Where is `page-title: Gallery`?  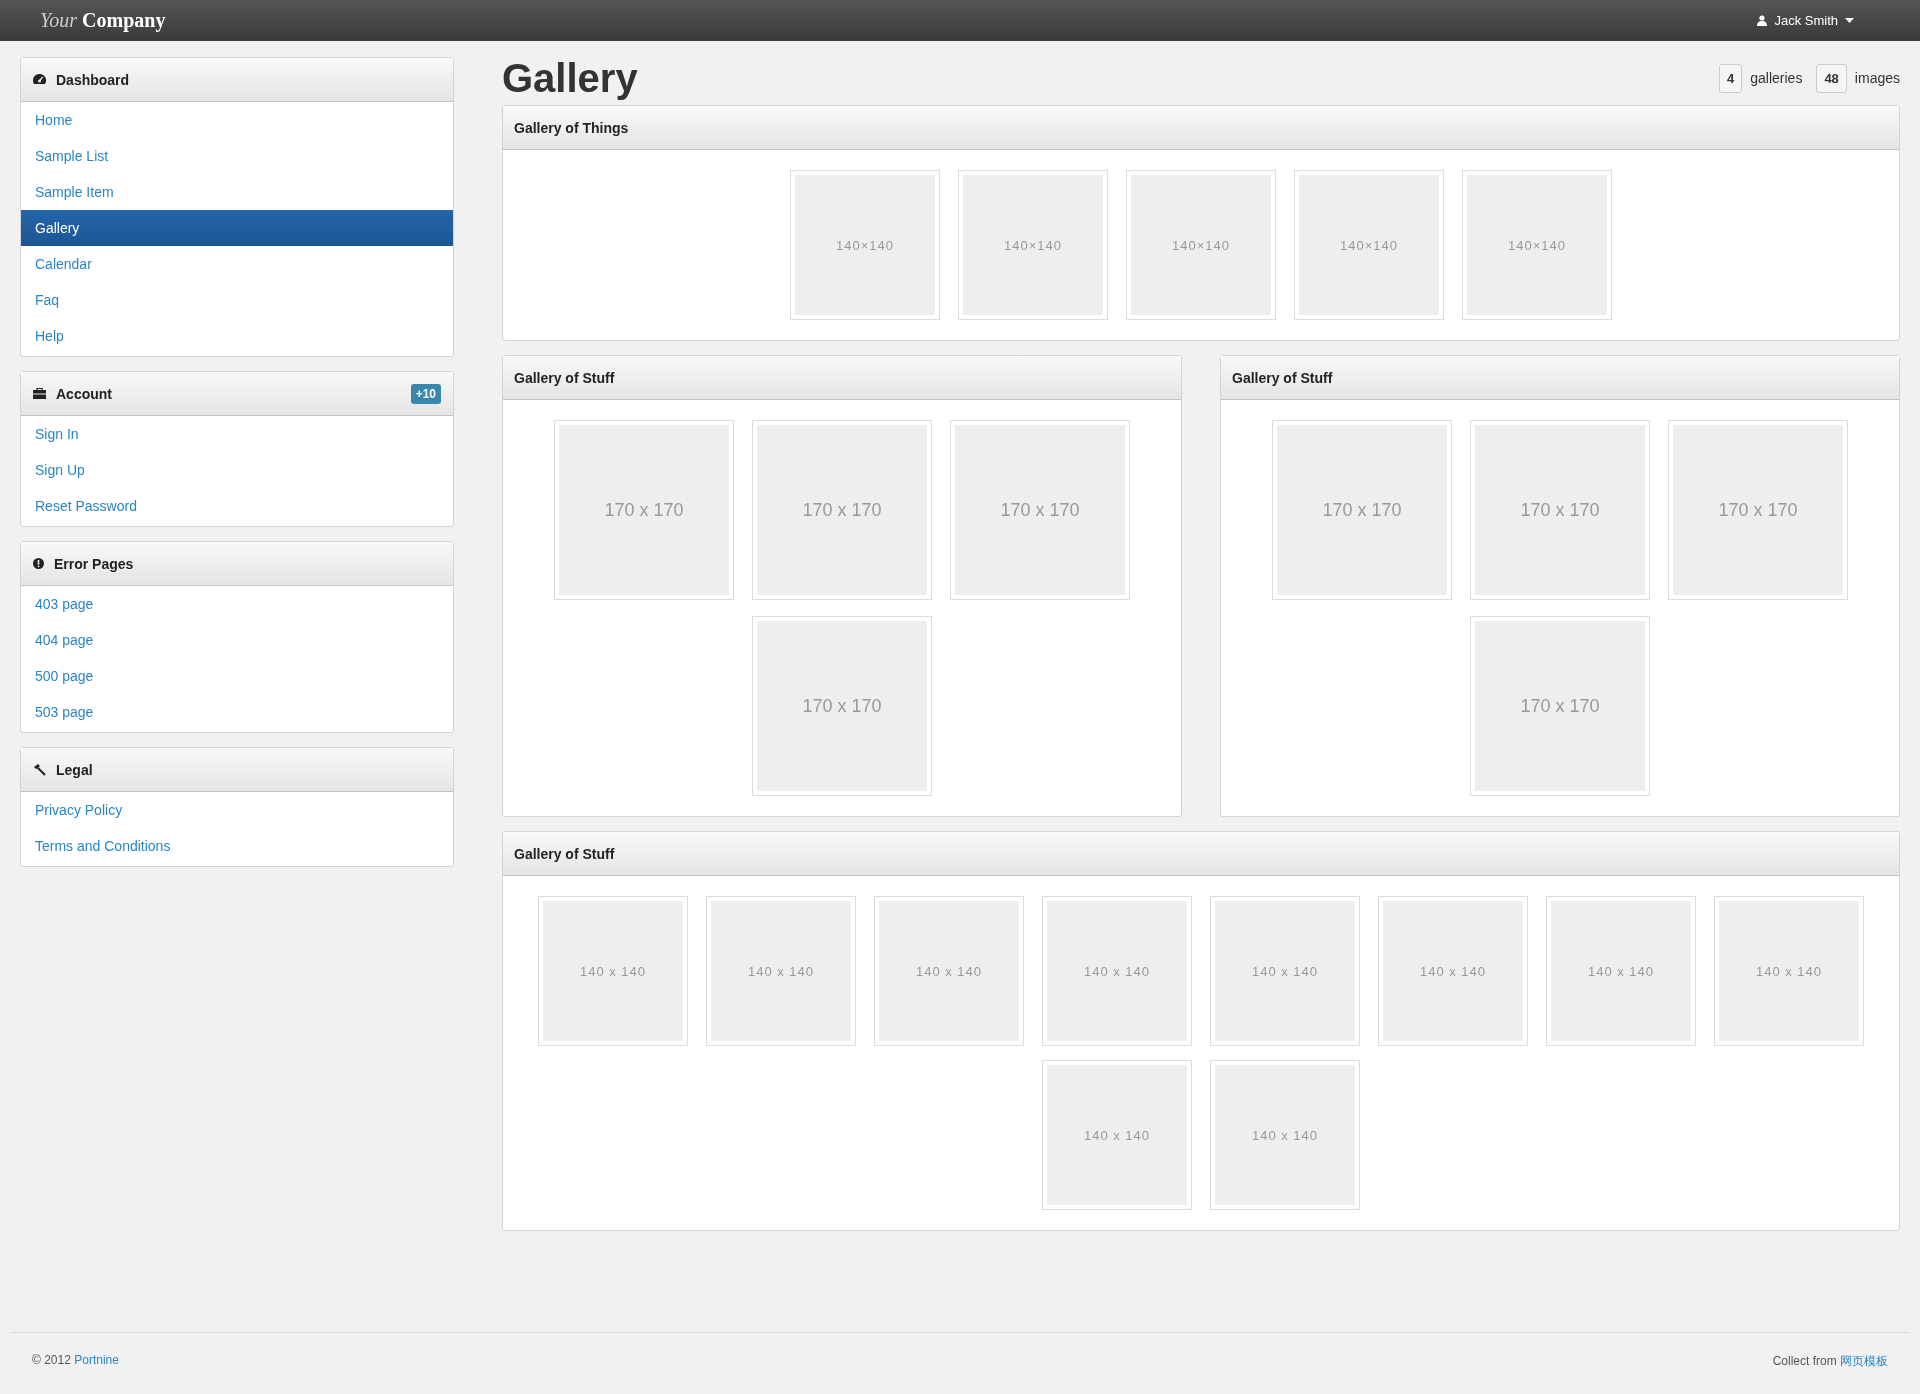
page-title: Gallery is located at coordinates (570, 78).